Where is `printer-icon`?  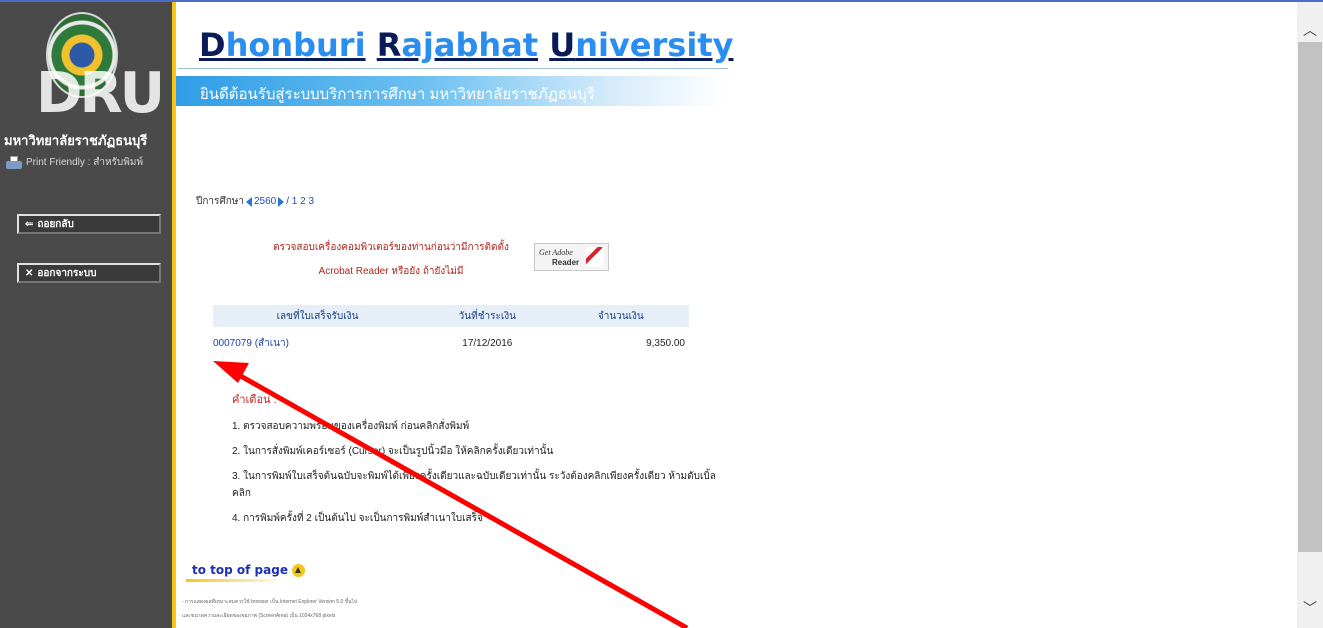
printer-icon is located at coordinates (14, 162).